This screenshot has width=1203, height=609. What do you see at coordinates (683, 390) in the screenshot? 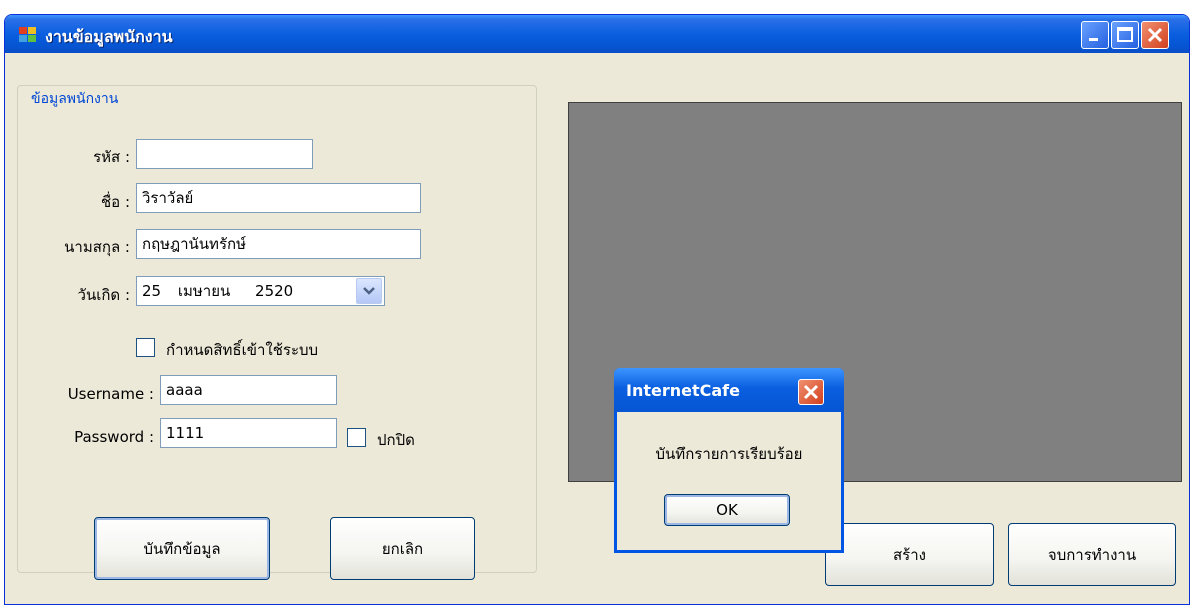
I see `dialog-title: InternetCafe` at bounding box center [683, 390].